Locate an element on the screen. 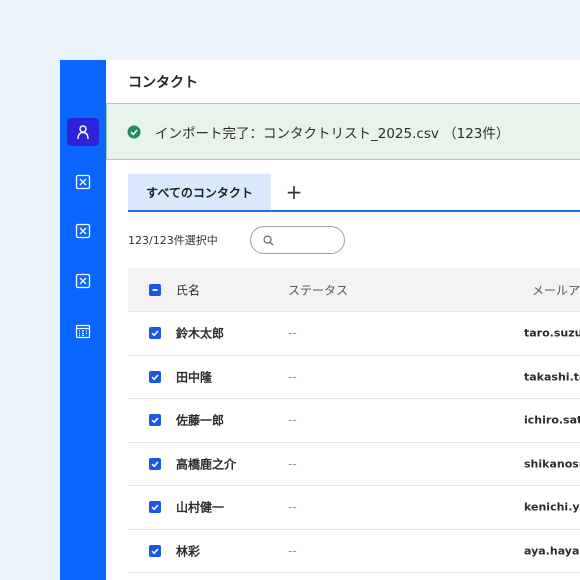  person-icon is located at coordinates (83, 132).